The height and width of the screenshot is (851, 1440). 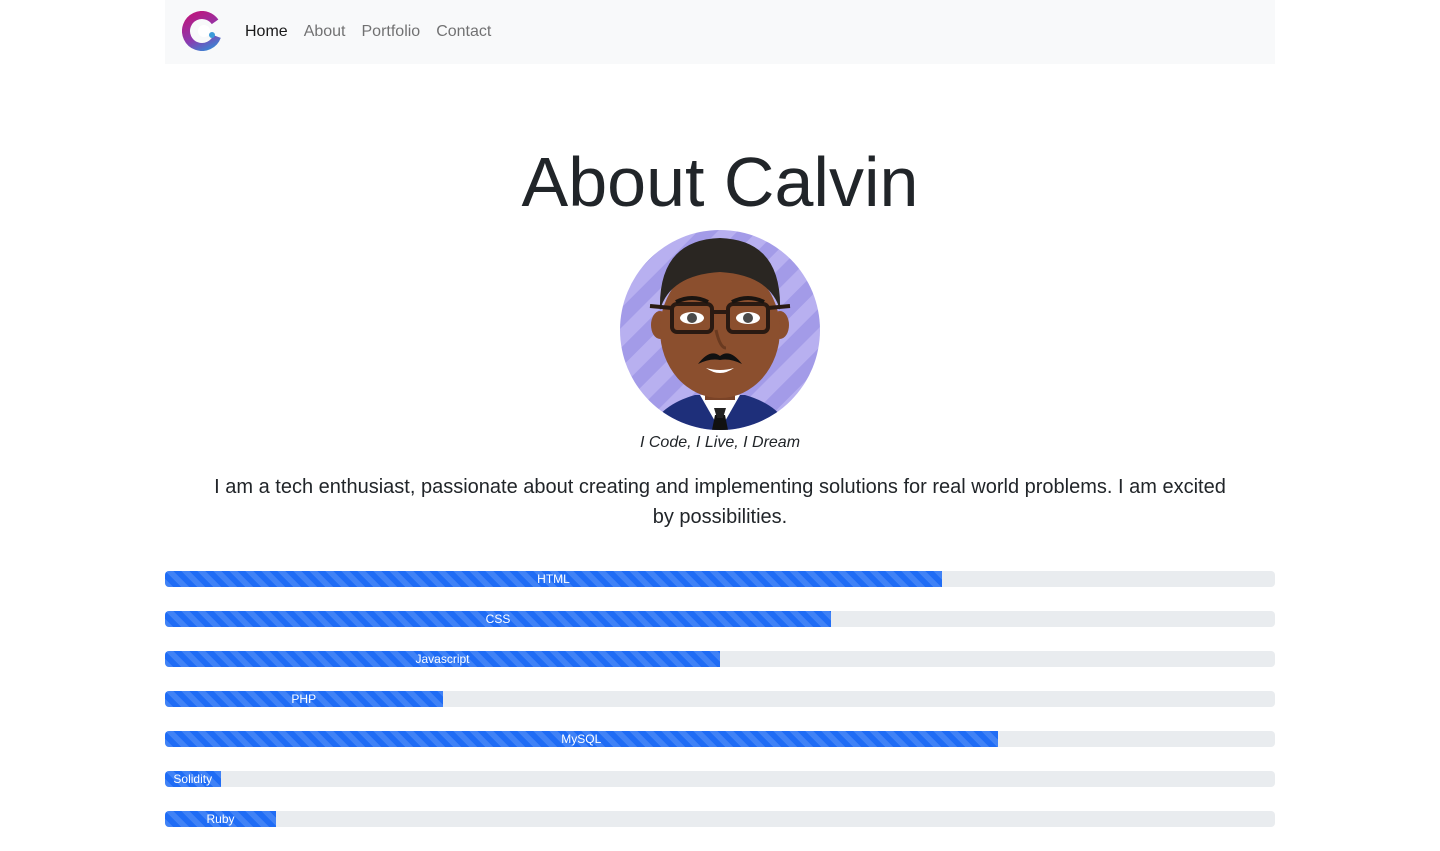 I want to click on nav-links: Home About Portfolio Contact, so click(x=376, y=32).